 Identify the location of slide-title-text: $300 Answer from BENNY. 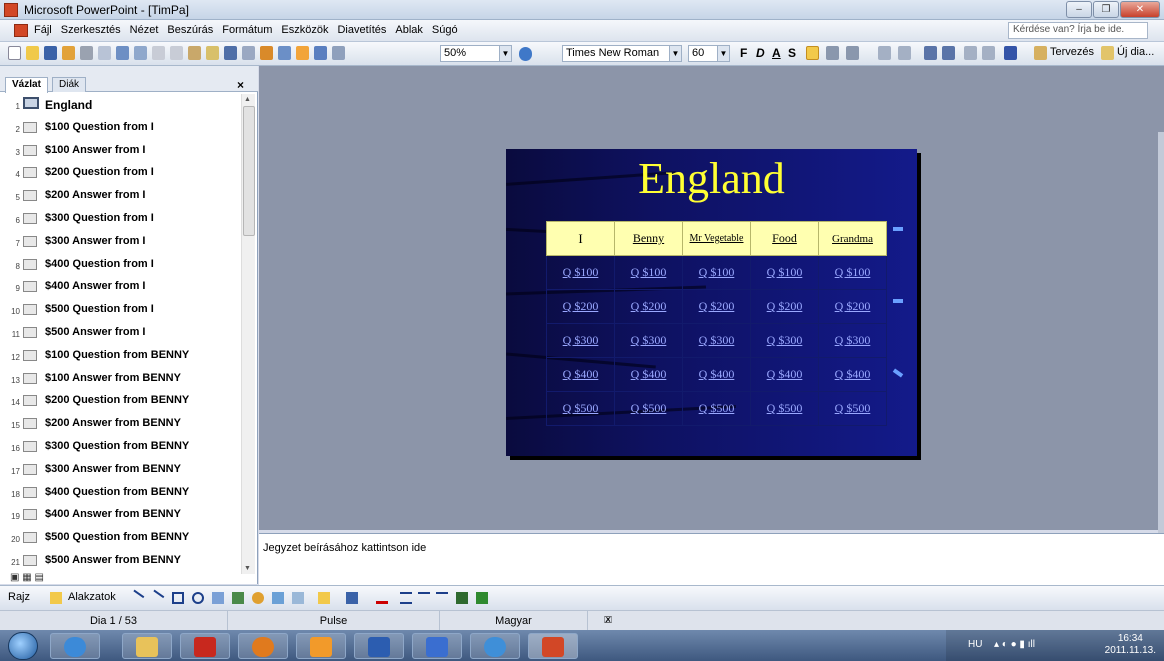
(113, 469).